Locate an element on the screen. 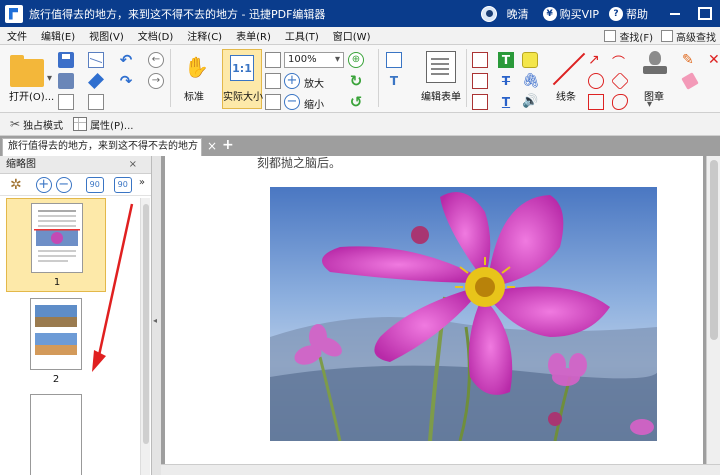 This screenshot has width=720, height=475. save-icon is located at coordinates (66, 60).